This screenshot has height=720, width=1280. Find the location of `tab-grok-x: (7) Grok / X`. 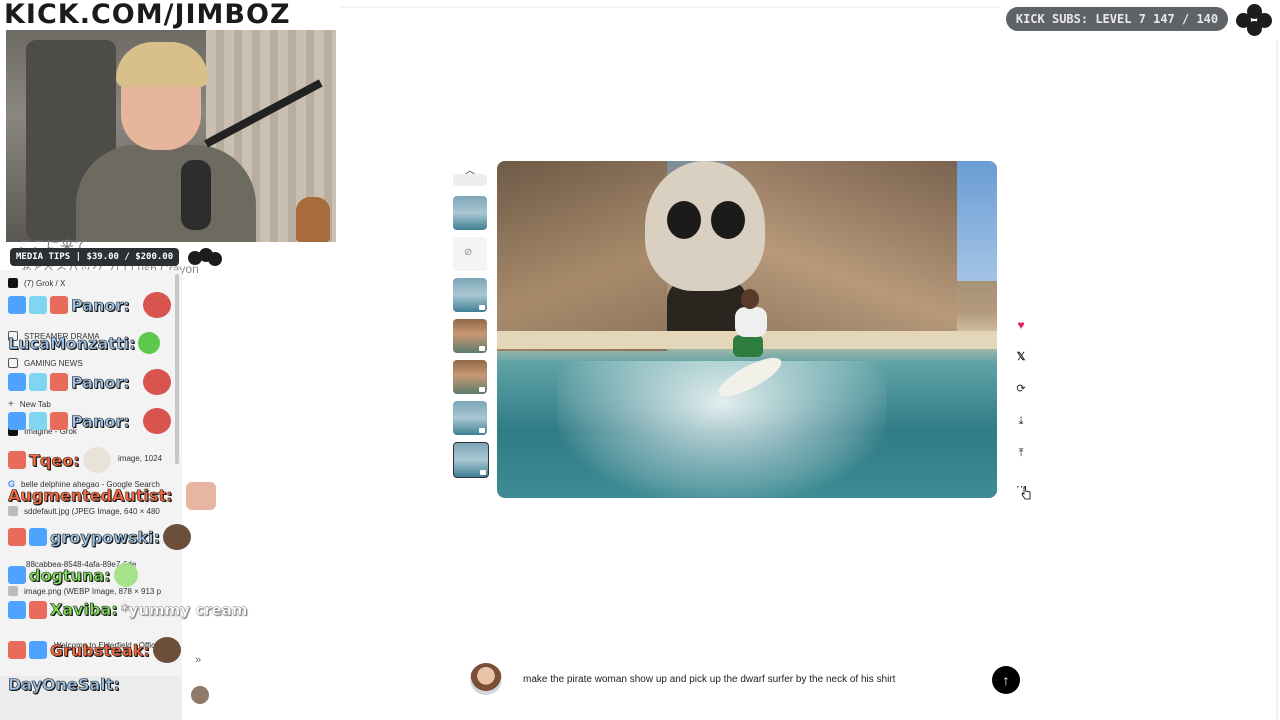

tab-grok-x: (7) Grok / X is located at coordinates (36, 283).